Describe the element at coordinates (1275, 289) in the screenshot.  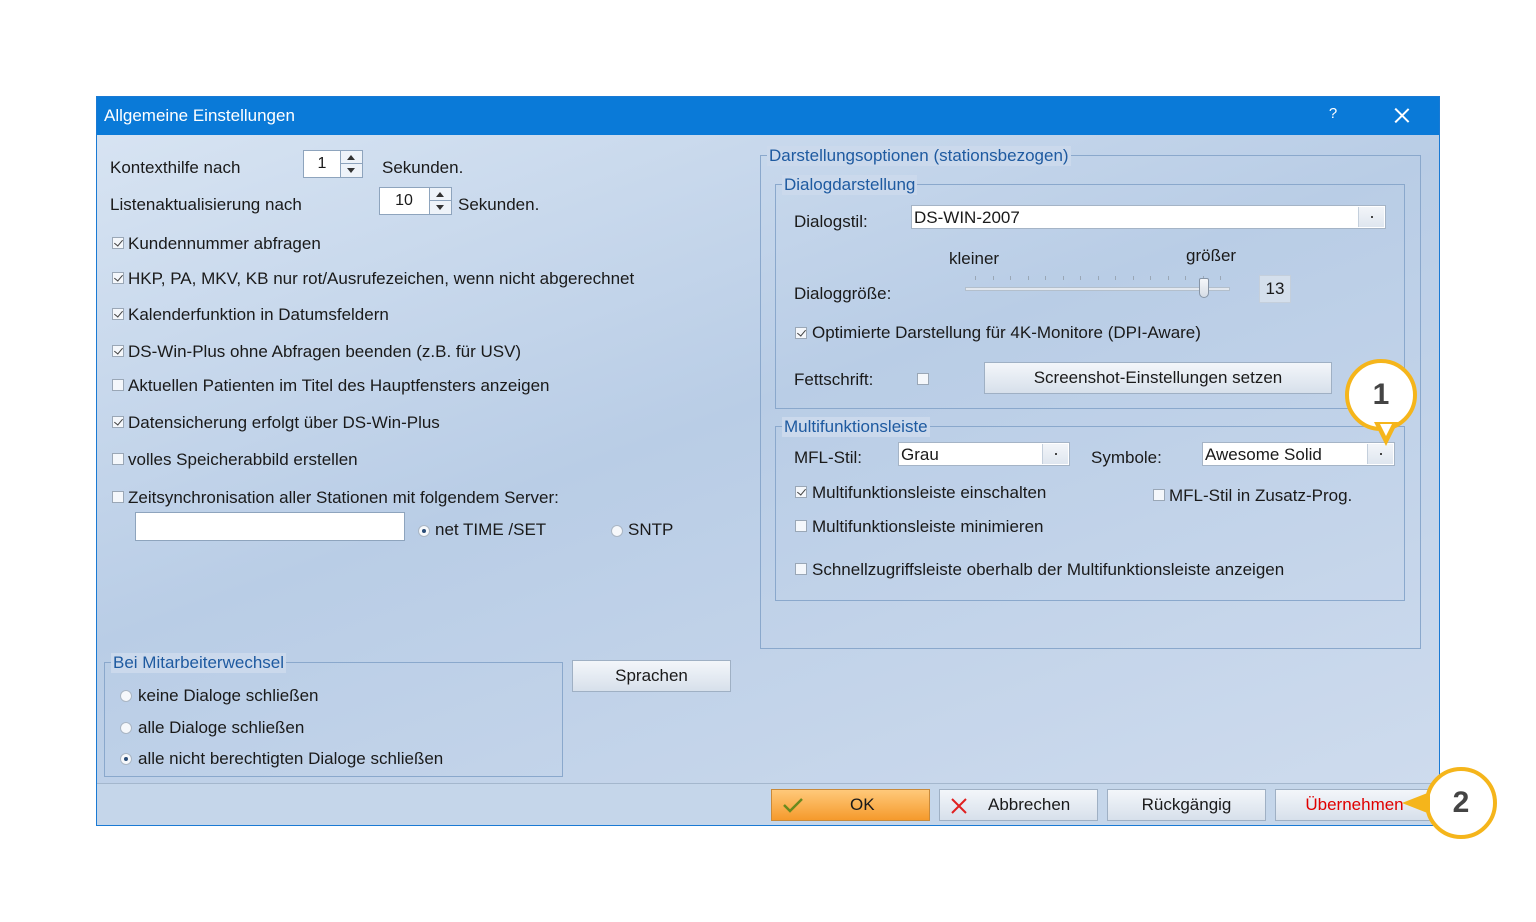
I see `dialoggroesse-value: 13` at that location.